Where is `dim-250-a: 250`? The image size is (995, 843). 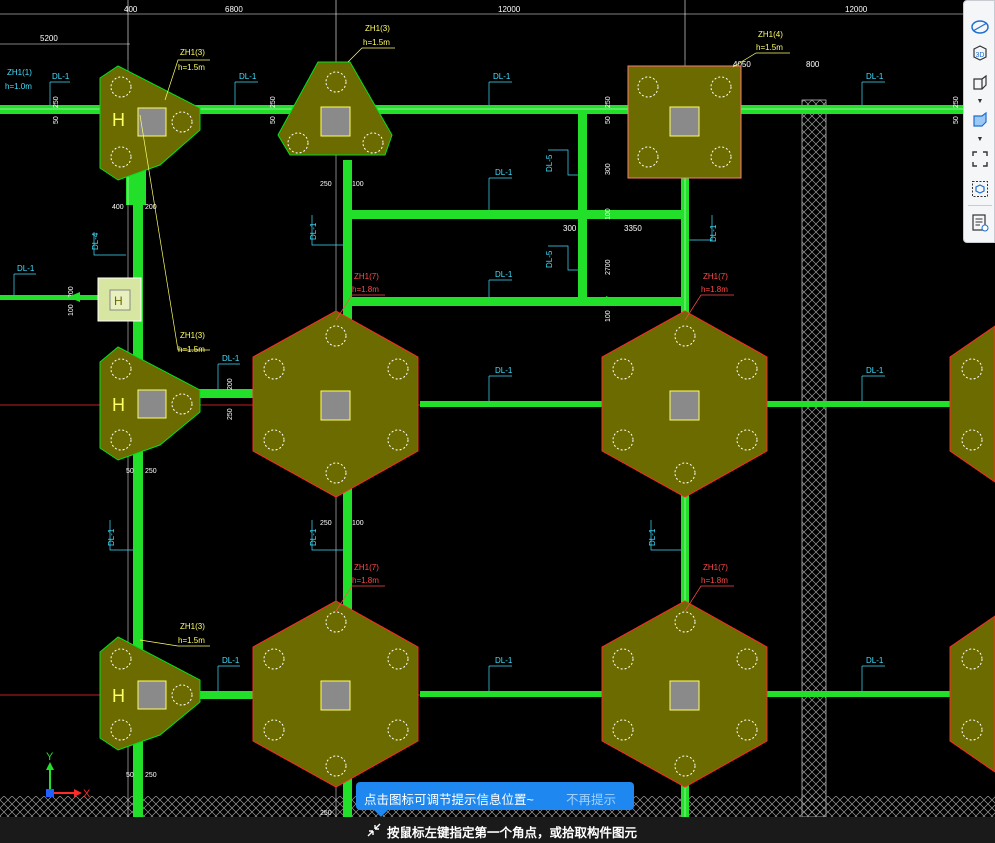
dim-250-a: 250 is located at coordinates (56, 102).